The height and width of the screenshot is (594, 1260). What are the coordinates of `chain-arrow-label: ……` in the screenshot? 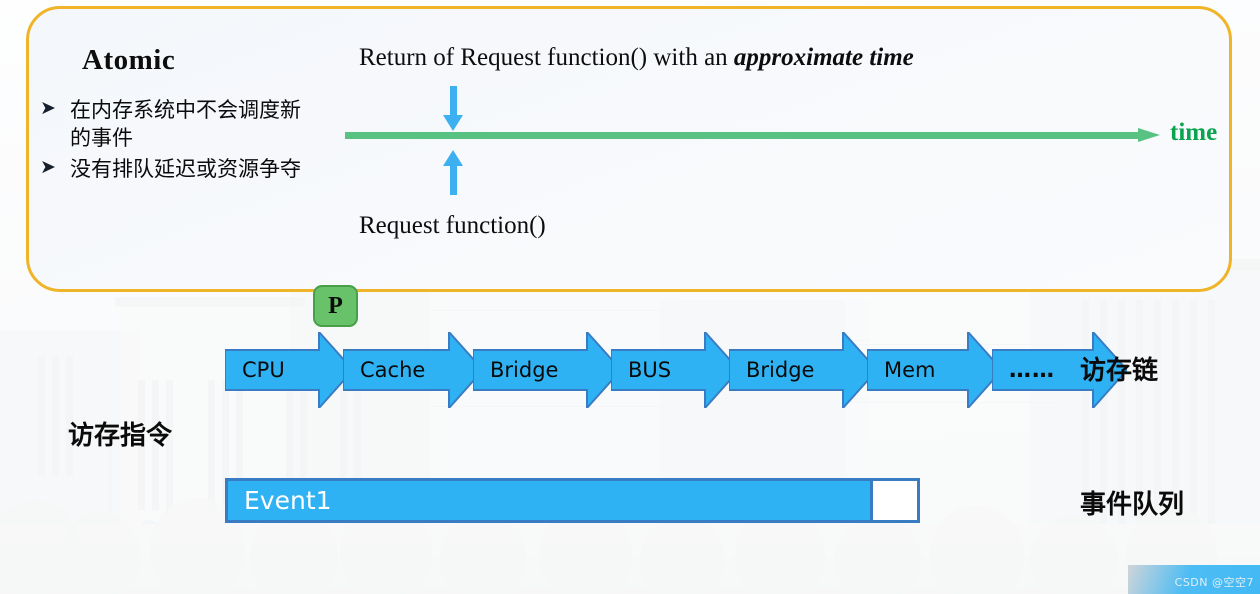 It's located at (1032, 370).